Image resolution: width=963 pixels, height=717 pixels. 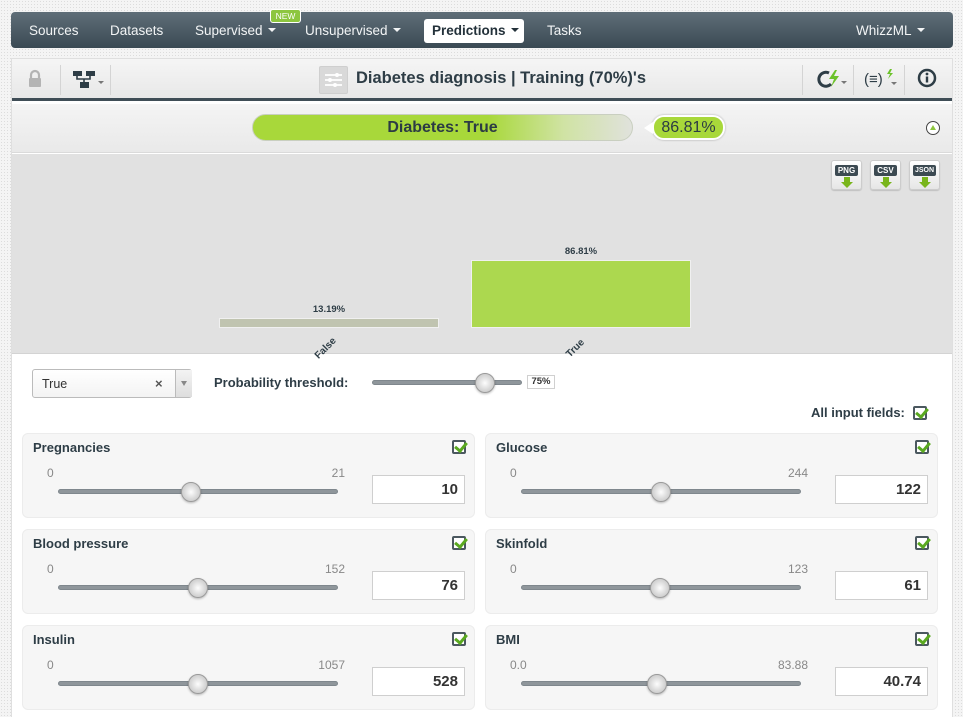 I want to click on clear-icon: ×, so click(x=159, y=383).